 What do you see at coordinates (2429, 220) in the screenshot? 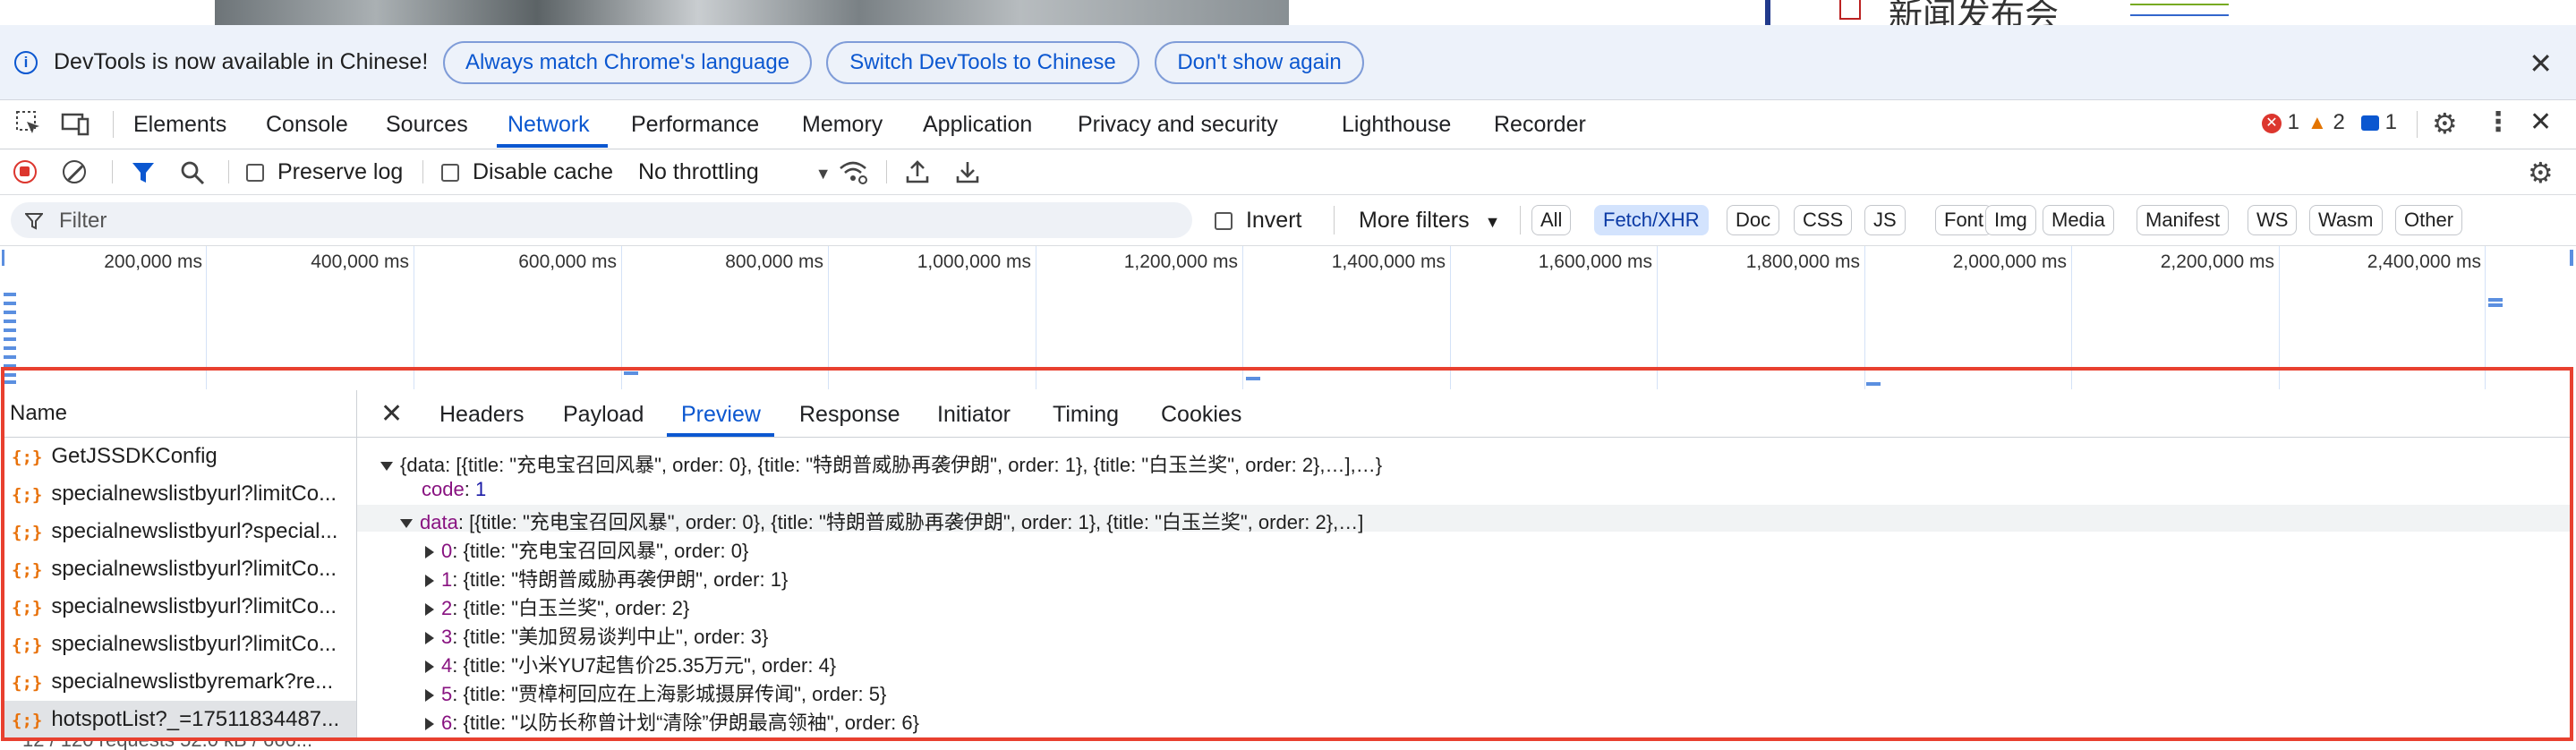
I see `type-chip-other: Other` at bounding box center [2429, 220].